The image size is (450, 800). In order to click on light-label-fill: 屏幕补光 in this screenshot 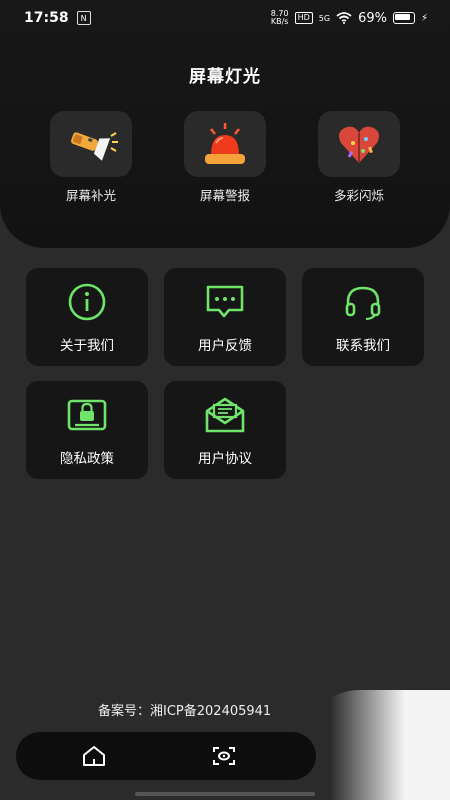, I will do `click(90, 195)`.